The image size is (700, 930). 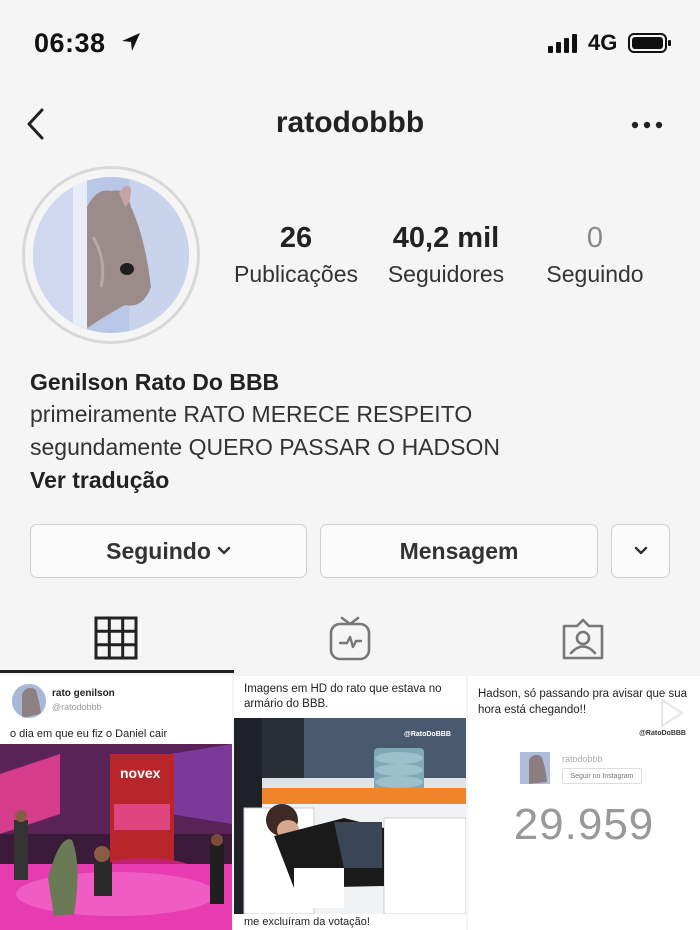 What do you see at coordinates (595, 238) in the screenshot?
I see `following-count-value: 0` at bounding box center [595, 238].